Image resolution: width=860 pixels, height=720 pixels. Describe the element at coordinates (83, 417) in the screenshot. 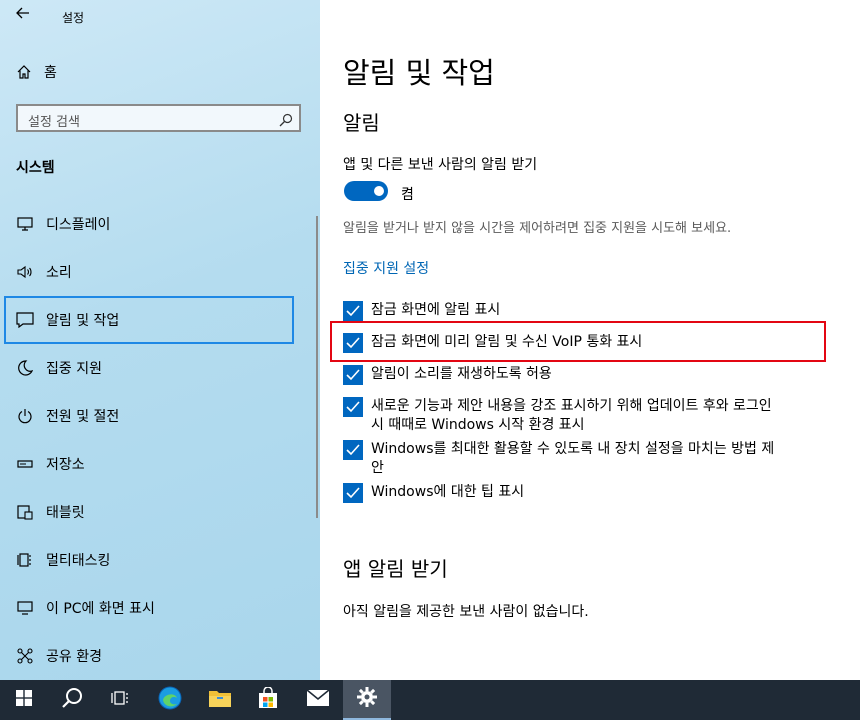

I see `sidebar-item-label: 전원 및 절전` at that location.